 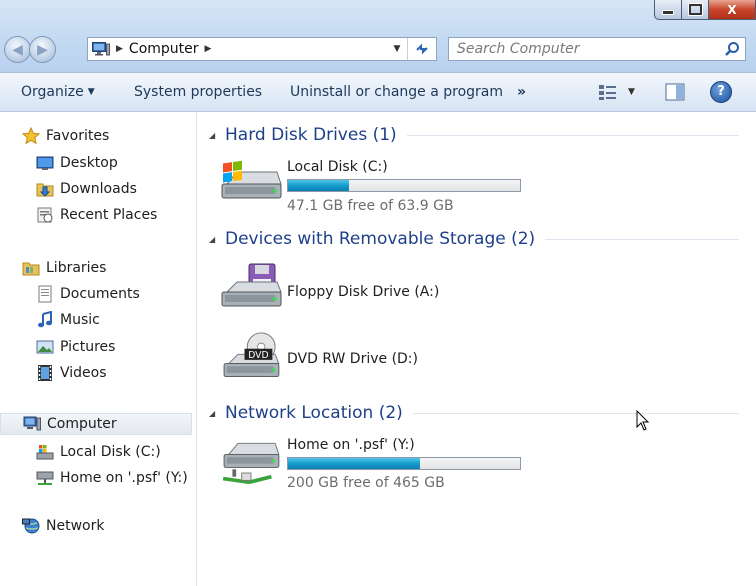 I want to click on drive-free-space: 200 GB free of 465 GB, so click(x=366, y=483).